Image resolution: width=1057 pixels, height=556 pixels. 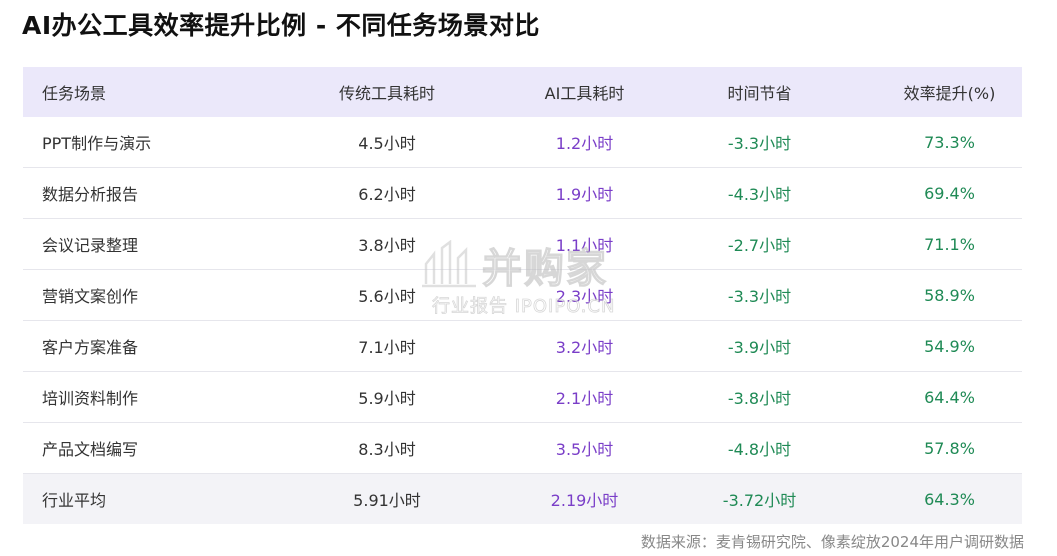 I want to click on cell-traditional-time: 8.3小时, so click(x=387, y=448).